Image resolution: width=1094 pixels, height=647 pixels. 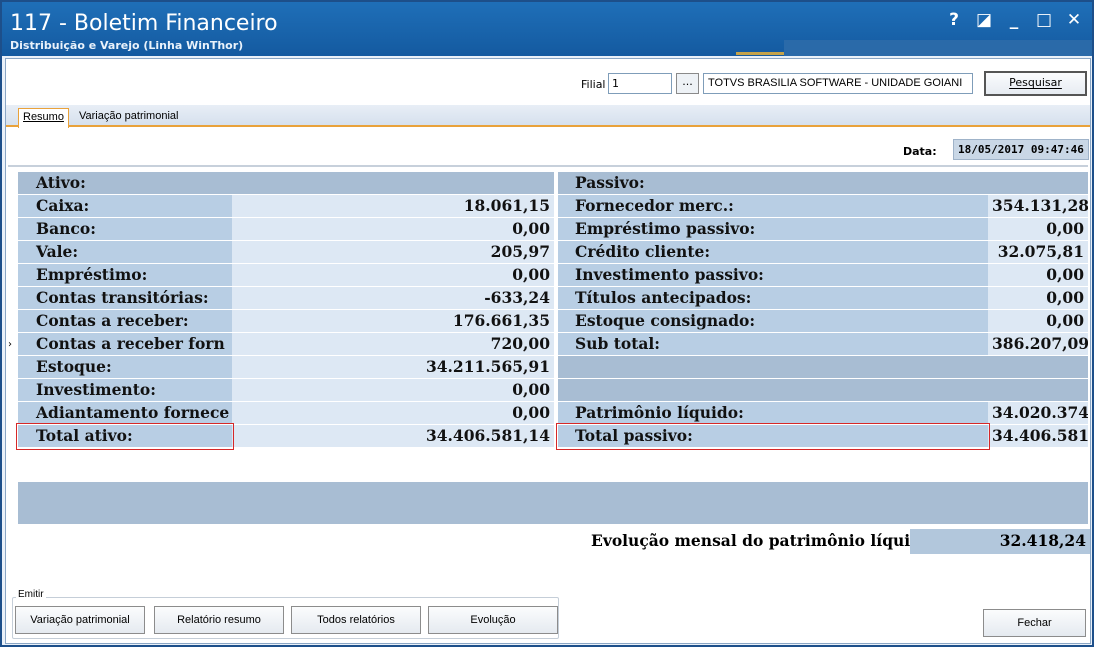 What do you see at coordinates (1038, 206) in the screenshot?
I see `passivo-value: 354.131,28` at bounding box center [1038, 206].